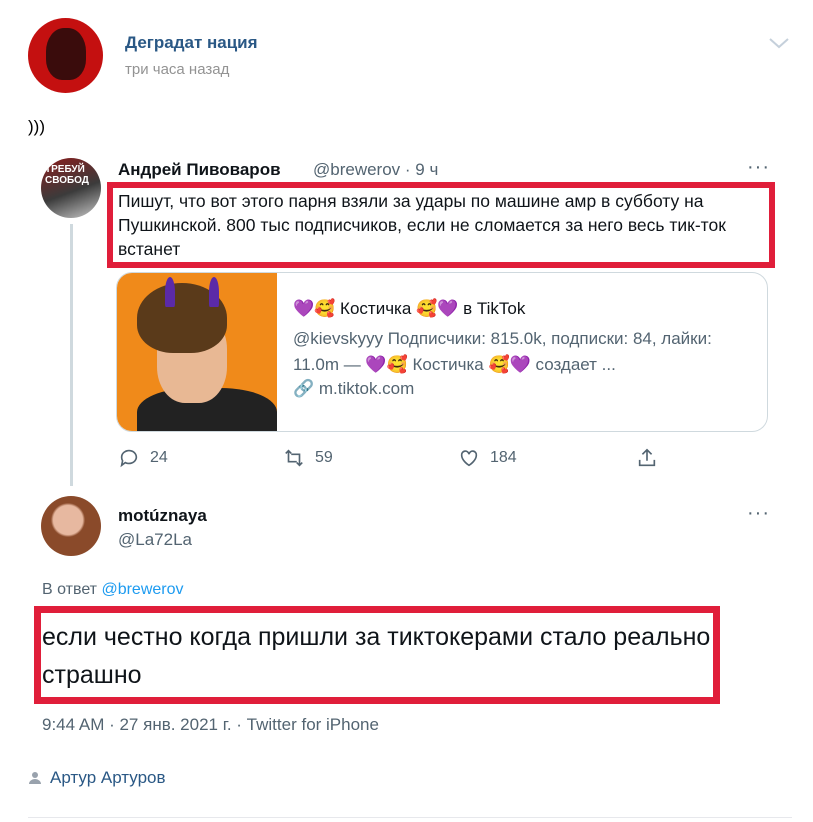 The height and width of the screenshot is (822, 813). Describe the element at coordinates (779, 43) in the screenshot. I see `chevron-down-icon` at that location.